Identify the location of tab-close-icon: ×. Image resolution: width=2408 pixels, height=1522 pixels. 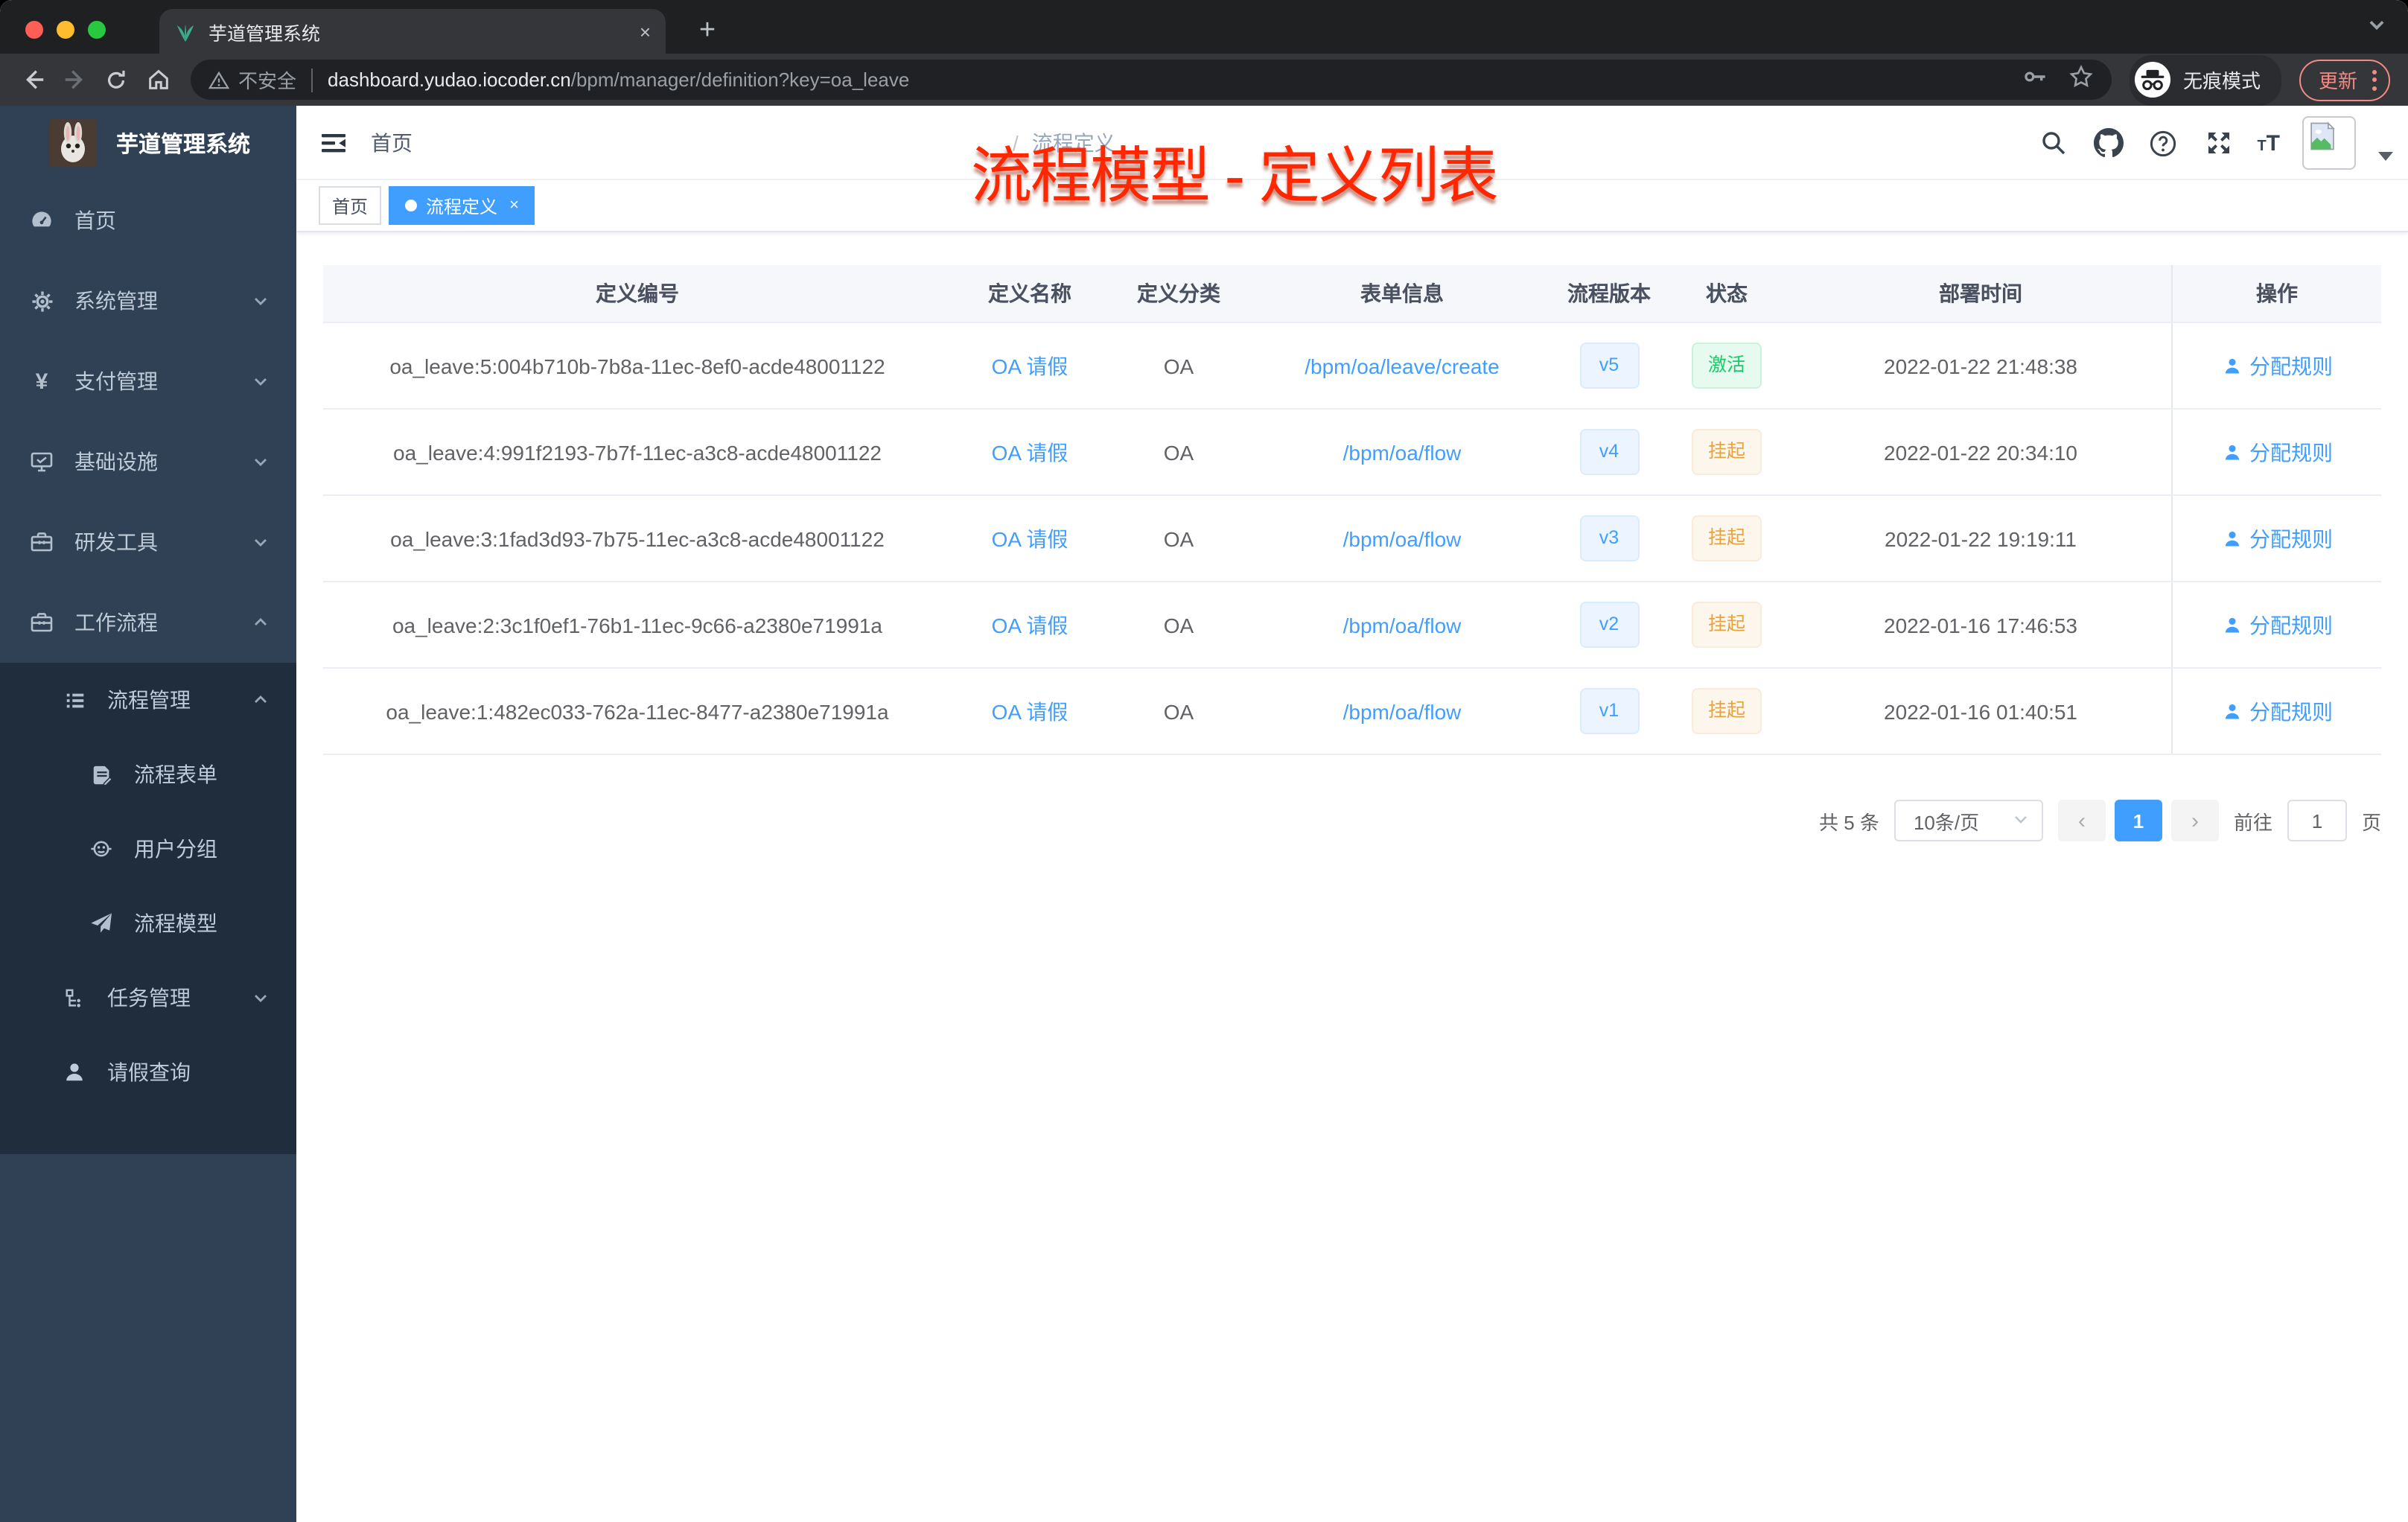
(645, 31).